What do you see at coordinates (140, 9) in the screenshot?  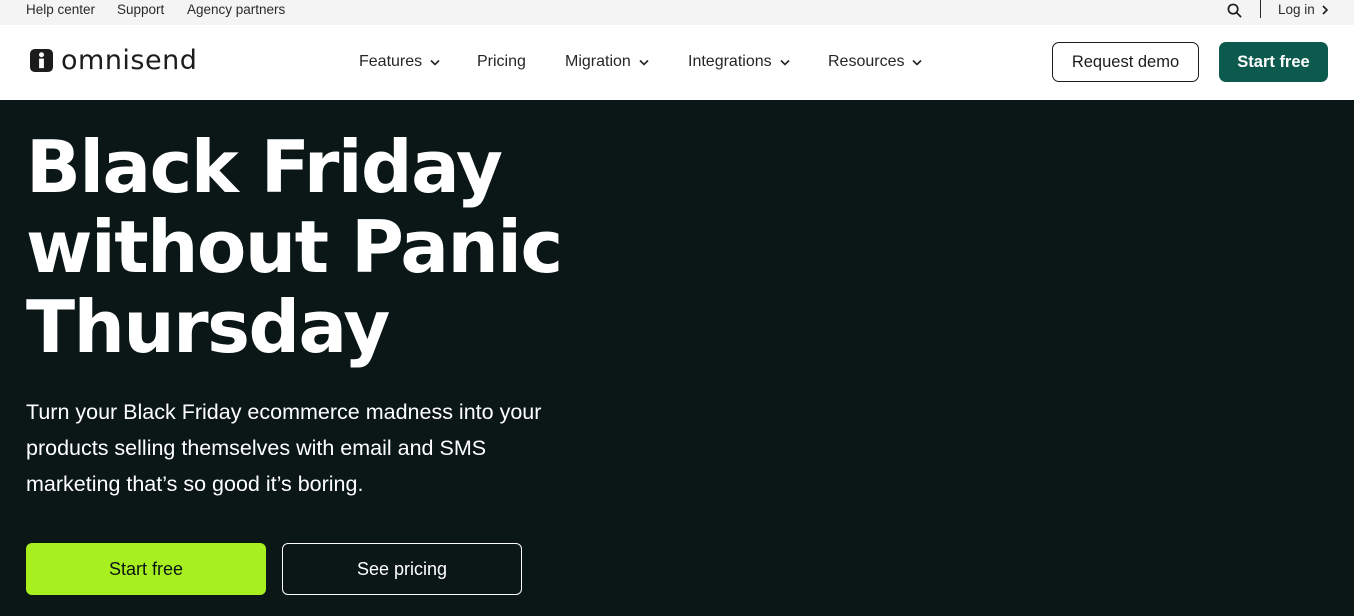 I see `support-link: Support` at bounding box center [140, 9].